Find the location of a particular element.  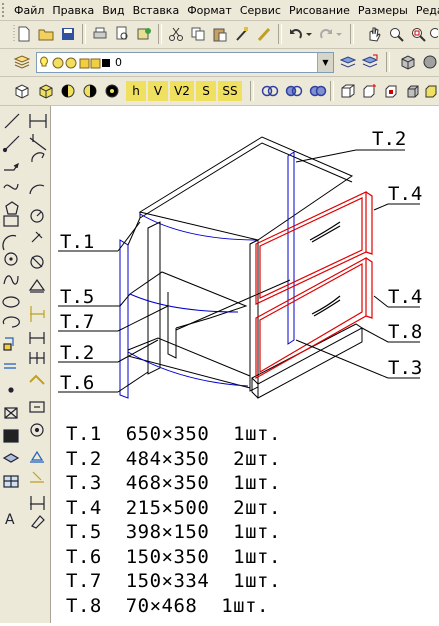

view-h-button: h is located at coordinates (136, 91).